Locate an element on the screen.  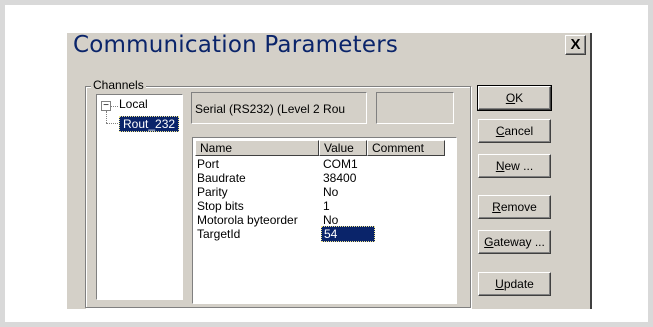
ok-button: OK is located at coordinates (514, 98).